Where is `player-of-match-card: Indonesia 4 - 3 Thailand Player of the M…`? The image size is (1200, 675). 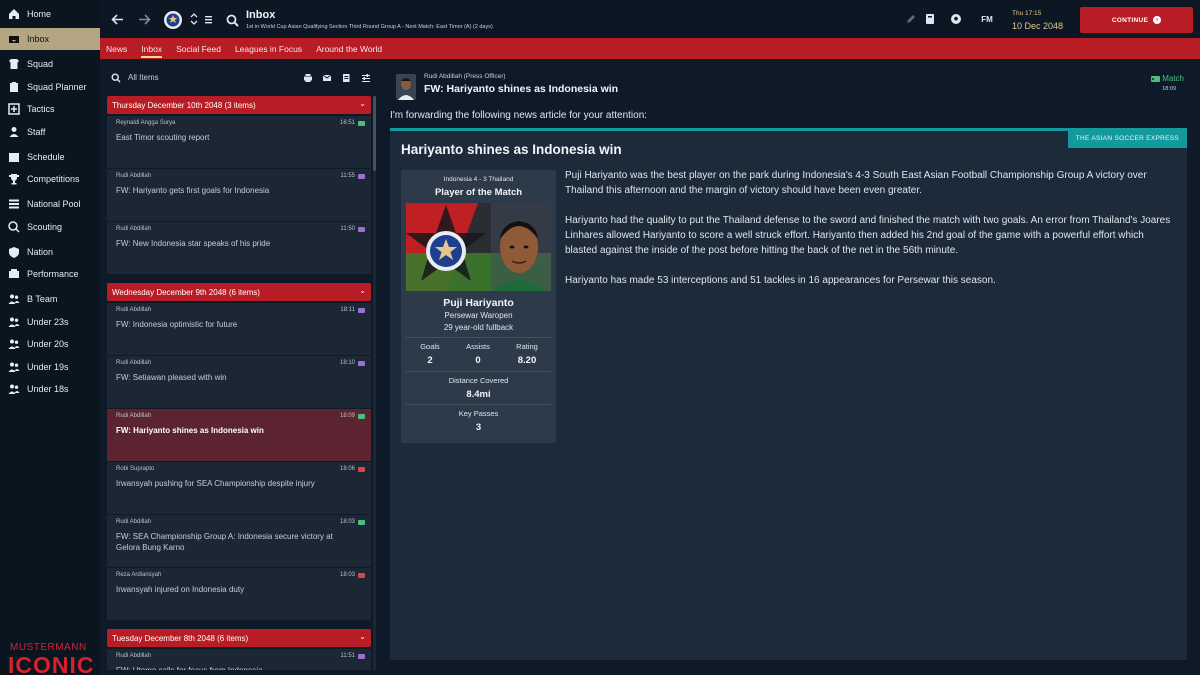 player-of-match-card: Indonesia 4 - 3 Thailand Player of the M… is located at coordinates (478, 306).